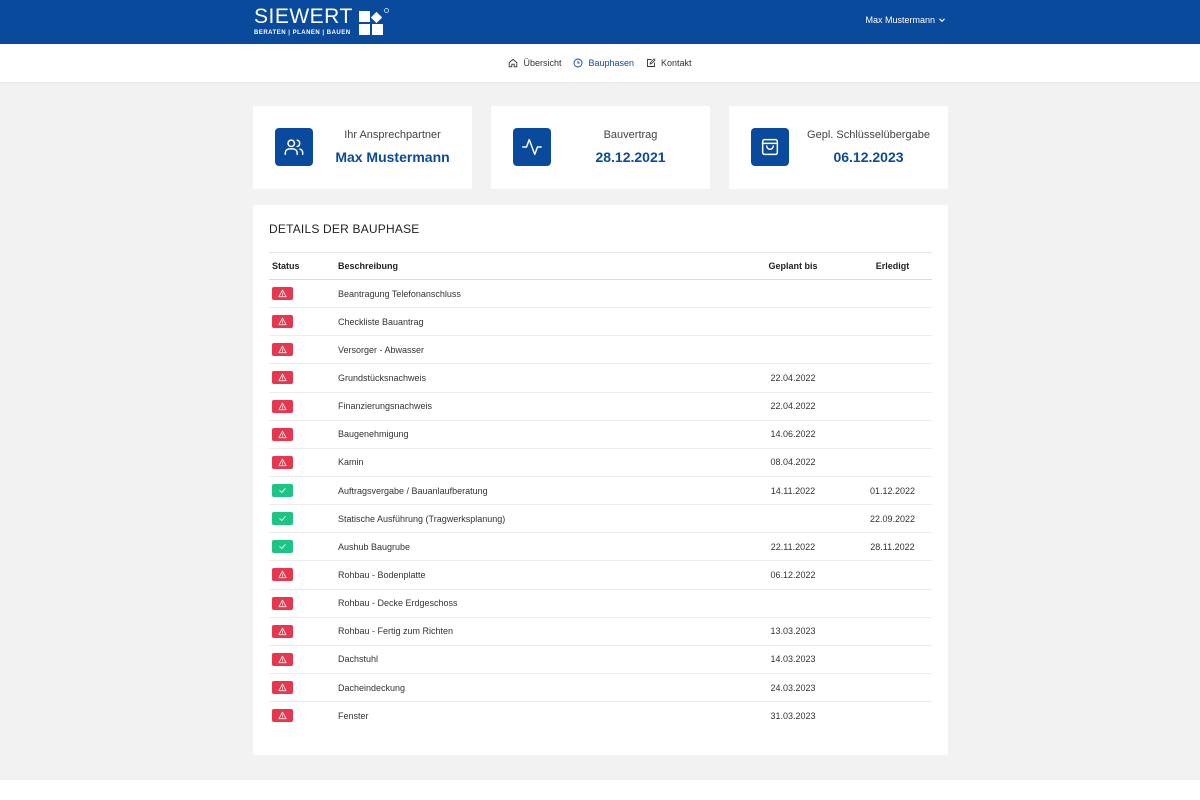  What do you see at coordinates (793, 715) in the screenshot?
I see `planned-cell: 31.03.2023` at bounding box center [793, 715].